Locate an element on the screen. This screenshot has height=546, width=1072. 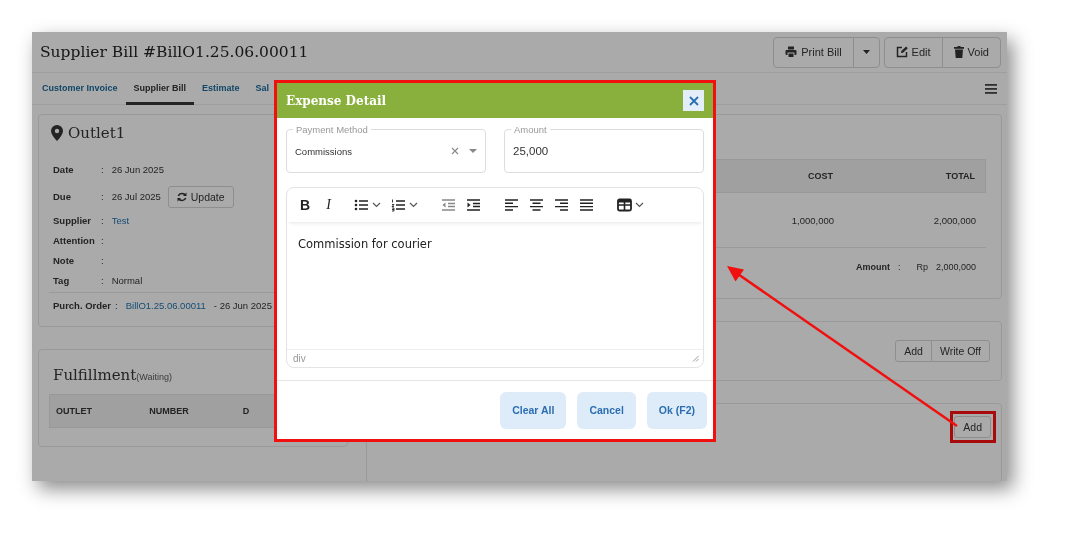
field-label: Purch. Order is located at coordinates (82, 305).